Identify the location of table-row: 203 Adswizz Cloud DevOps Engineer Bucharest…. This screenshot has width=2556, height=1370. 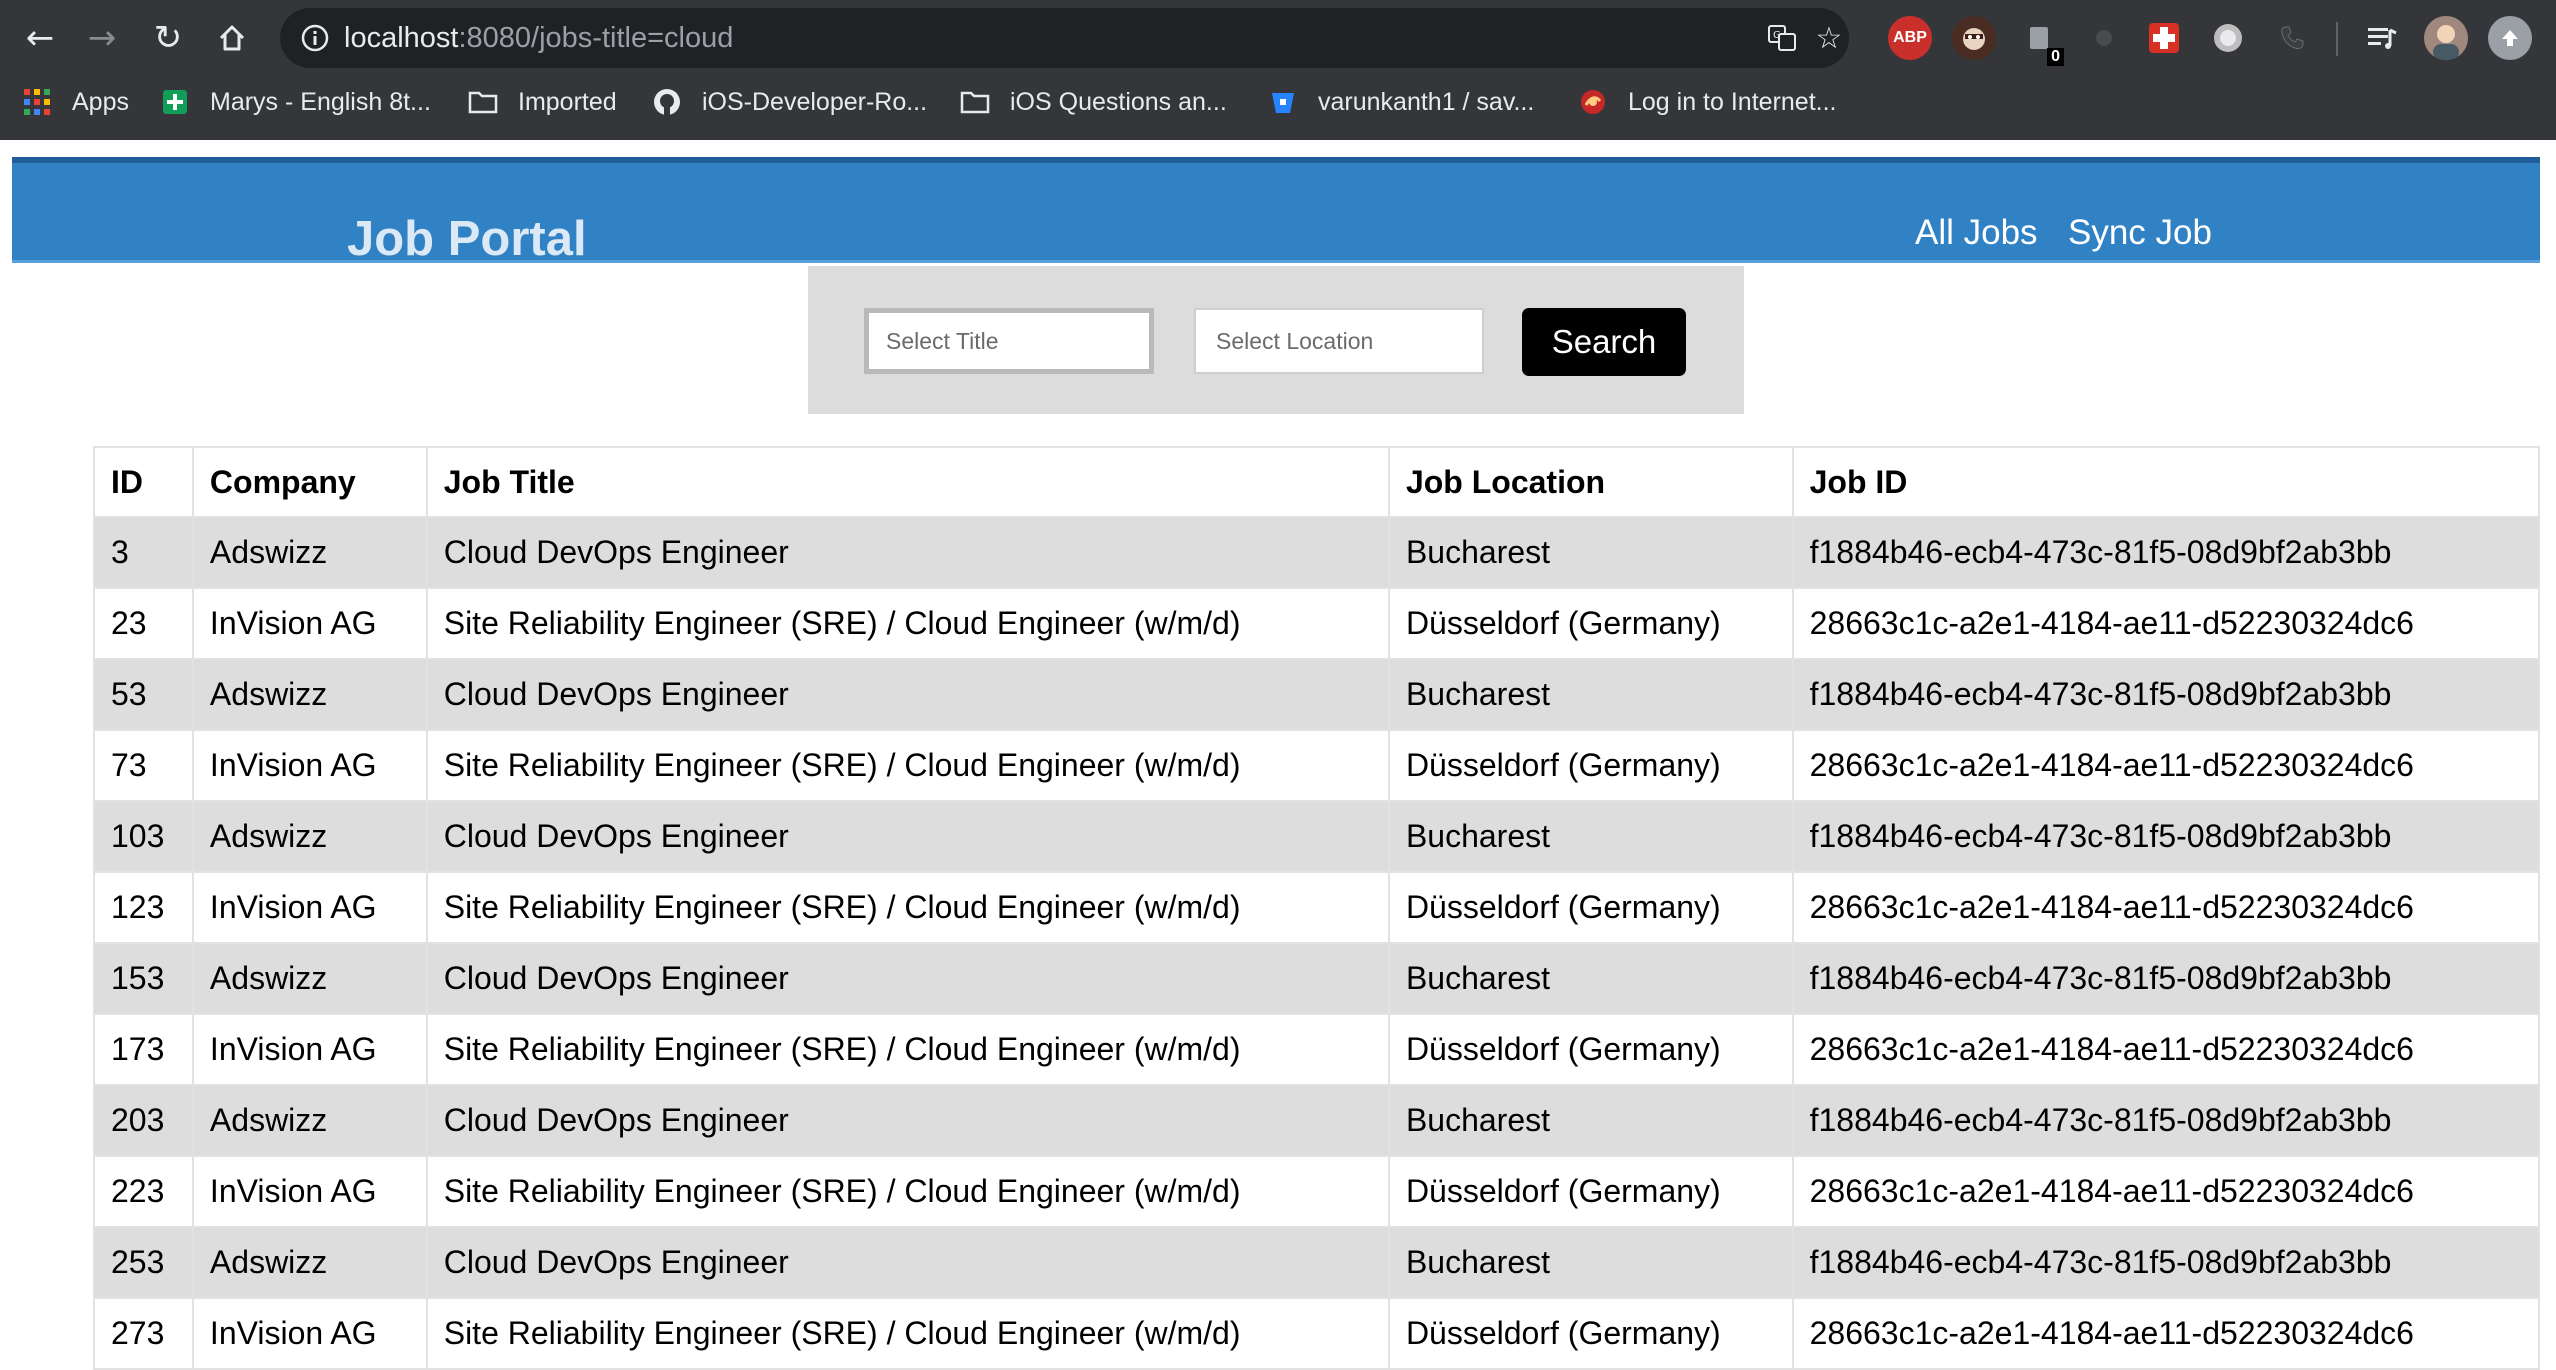
(1317, 1120).